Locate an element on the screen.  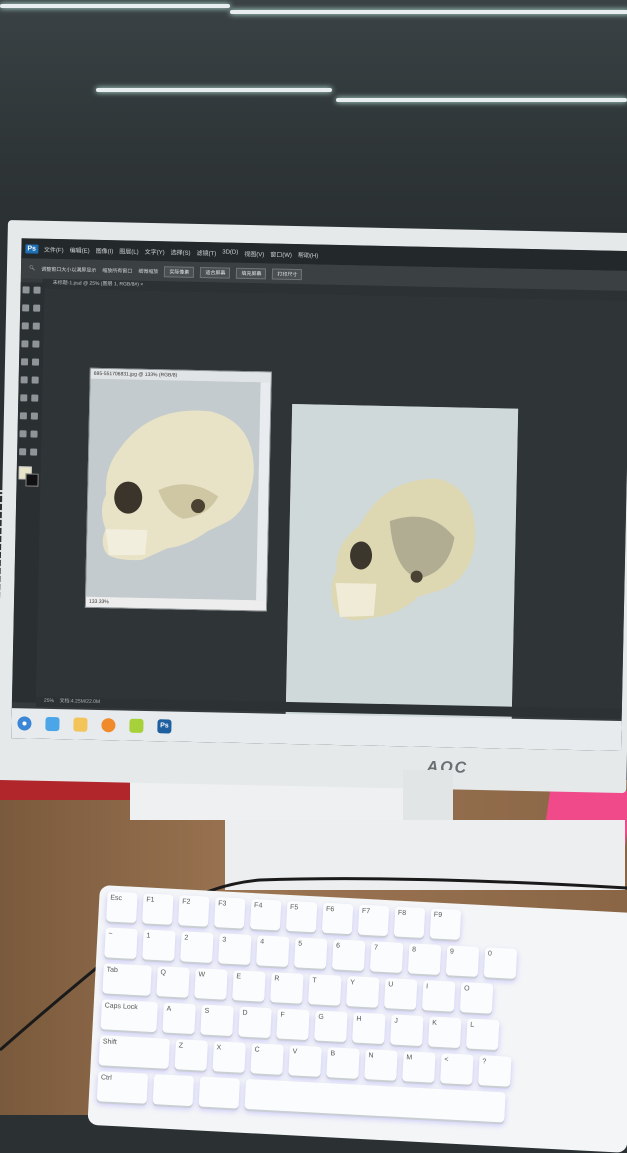
key-y: Y is located at coordinates (363, 992).